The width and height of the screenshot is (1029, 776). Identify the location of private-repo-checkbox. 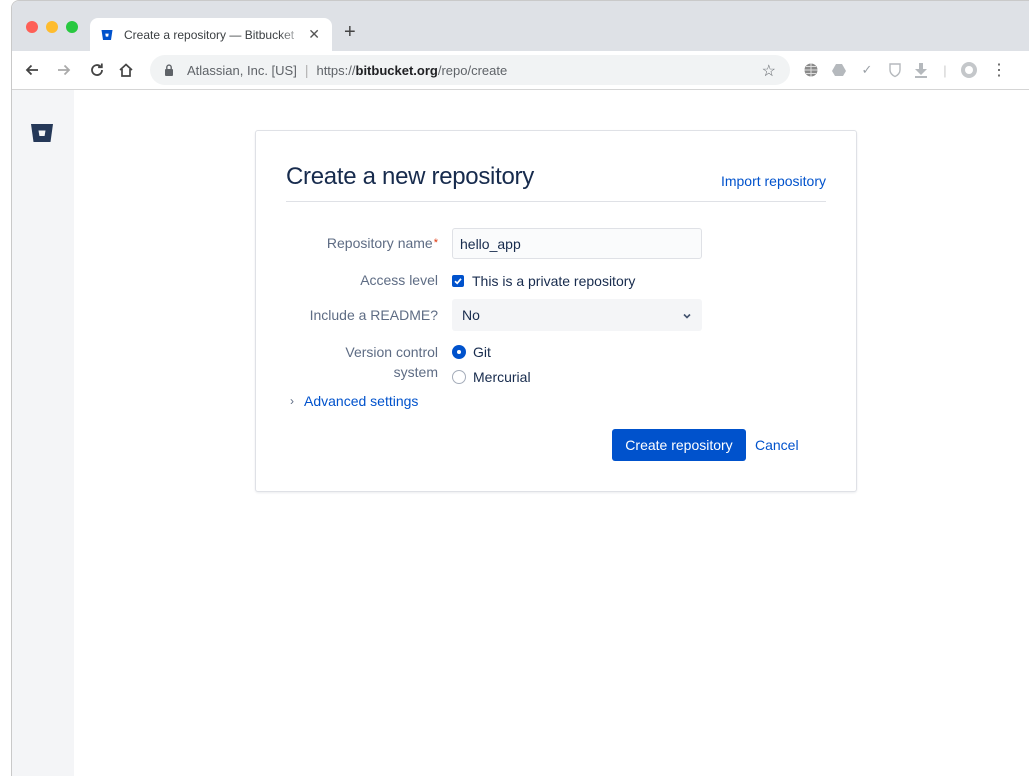
(458, 281).